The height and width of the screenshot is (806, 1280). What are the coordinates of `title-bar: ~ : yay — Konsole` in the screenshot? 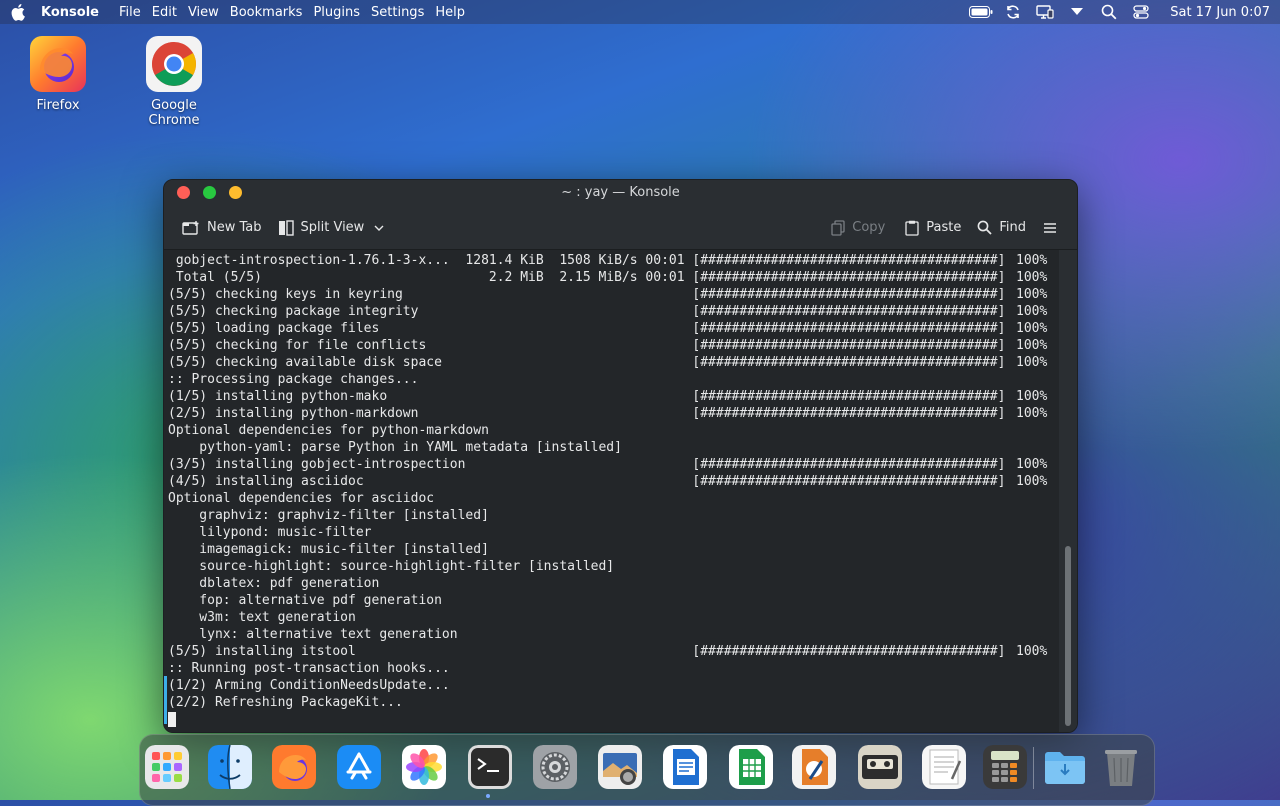 It's located at (620, 193).